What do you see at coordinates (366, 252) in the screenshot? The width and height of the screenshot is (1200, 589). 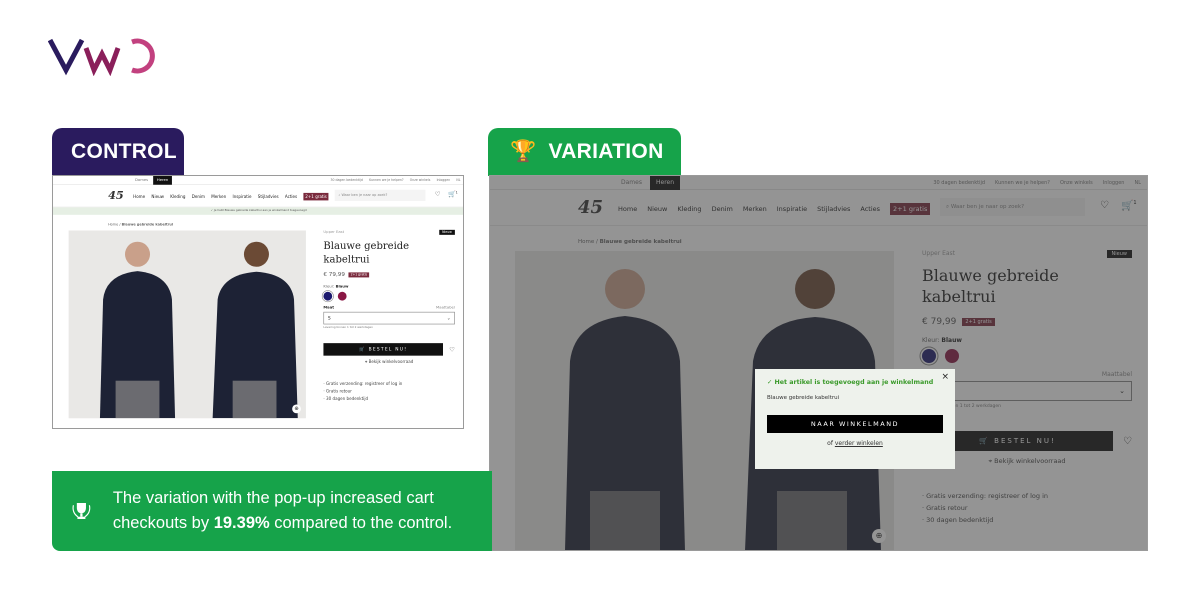 I see `product-title: Blauwe gebreide kabeltrui` at bounding box center [366, 252].